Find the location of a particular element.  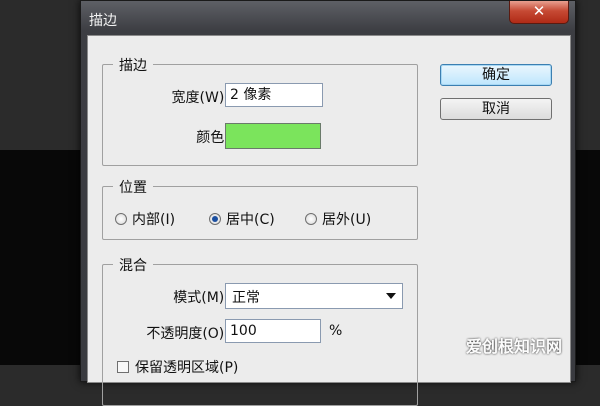

position-group-label: 位置 is located at coordinates (133, 187).